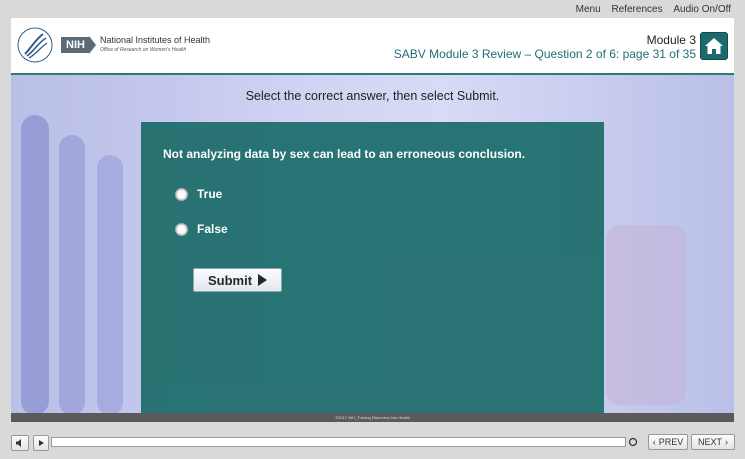 This screenshot has width=745, height=459. What do you see at coordinates (92, 45) in the screenshot?
I see `nih-arrow-shape` at bounding box center [92, 45].